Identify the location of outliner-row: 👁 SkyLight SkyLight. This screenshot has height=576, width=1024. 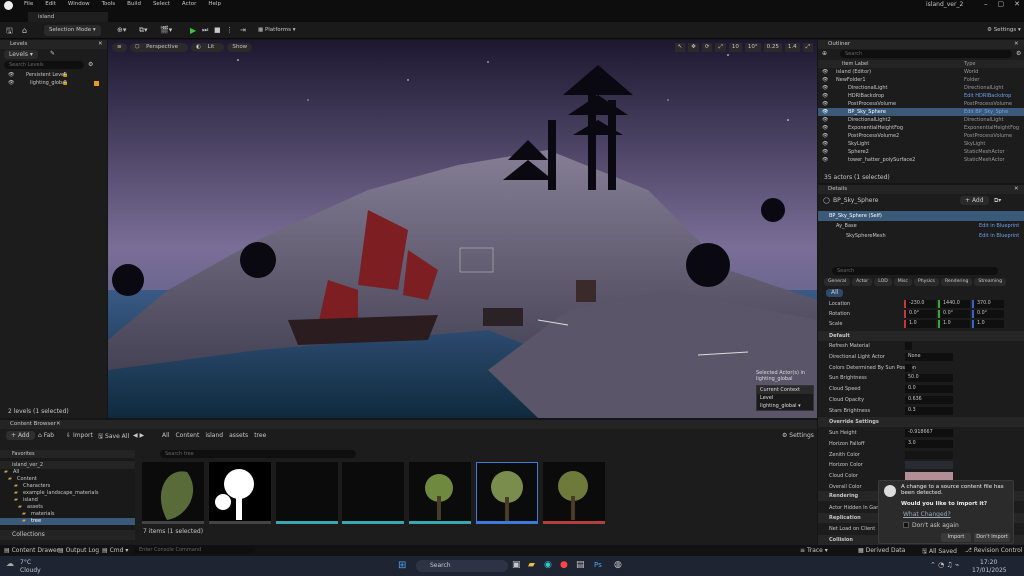
(921, 144).